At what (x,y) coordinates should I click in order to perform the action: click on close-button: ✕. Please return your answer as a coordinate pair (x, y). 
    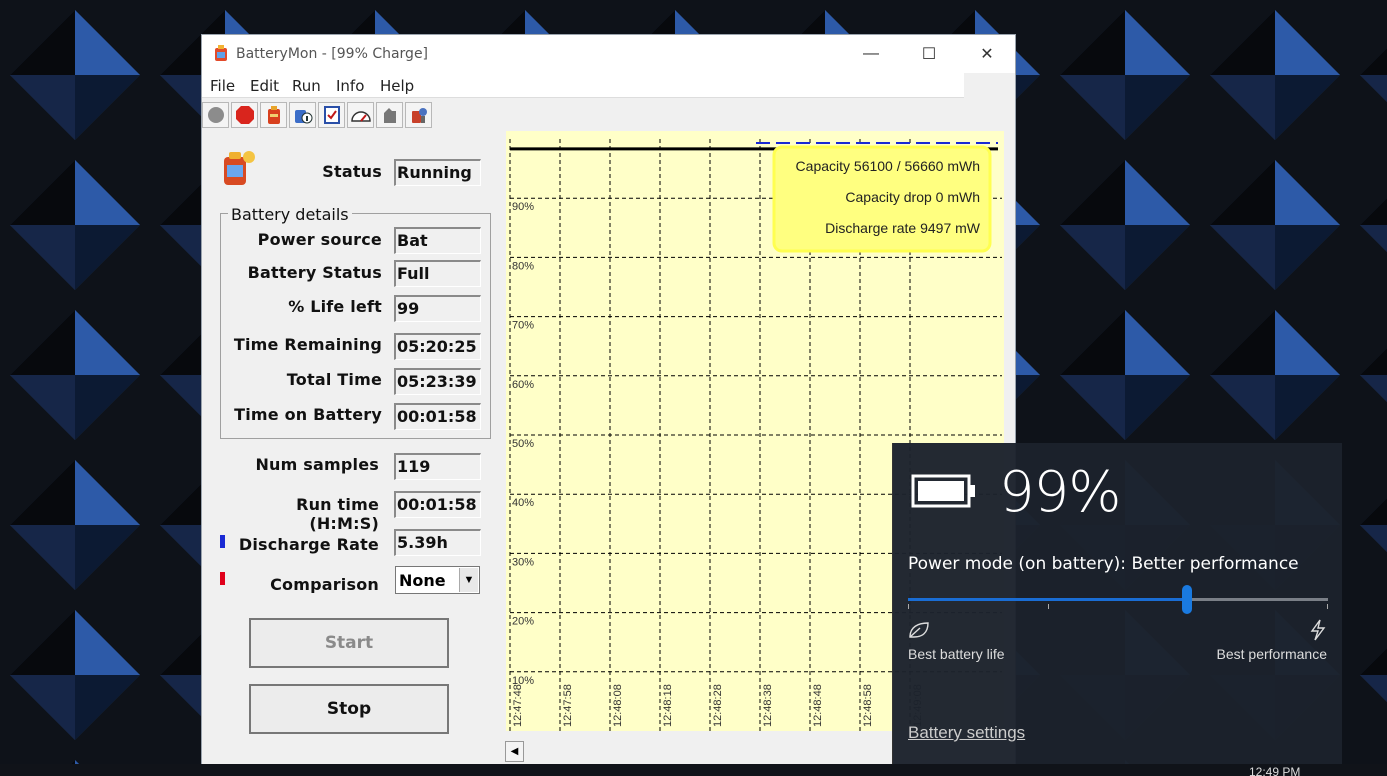
    Looking at the image, I should click on (986, 54).